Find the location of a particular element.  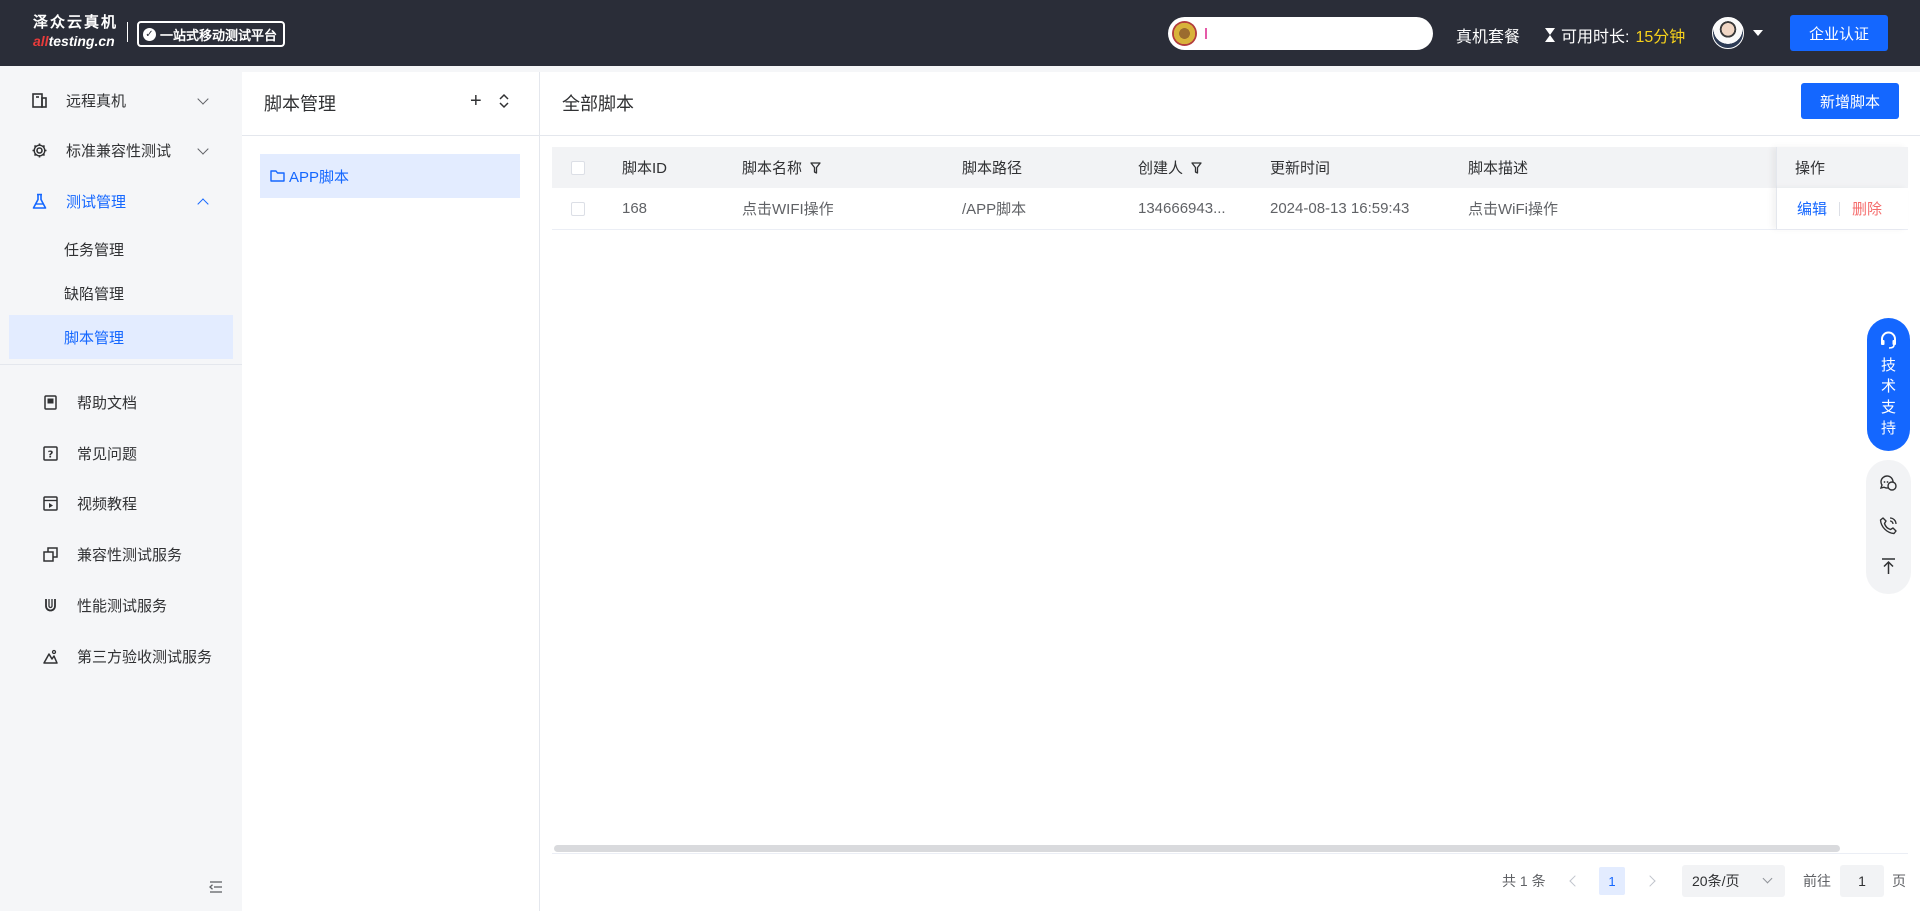

expand-collapse-icon is located at coordinates (504, 101).